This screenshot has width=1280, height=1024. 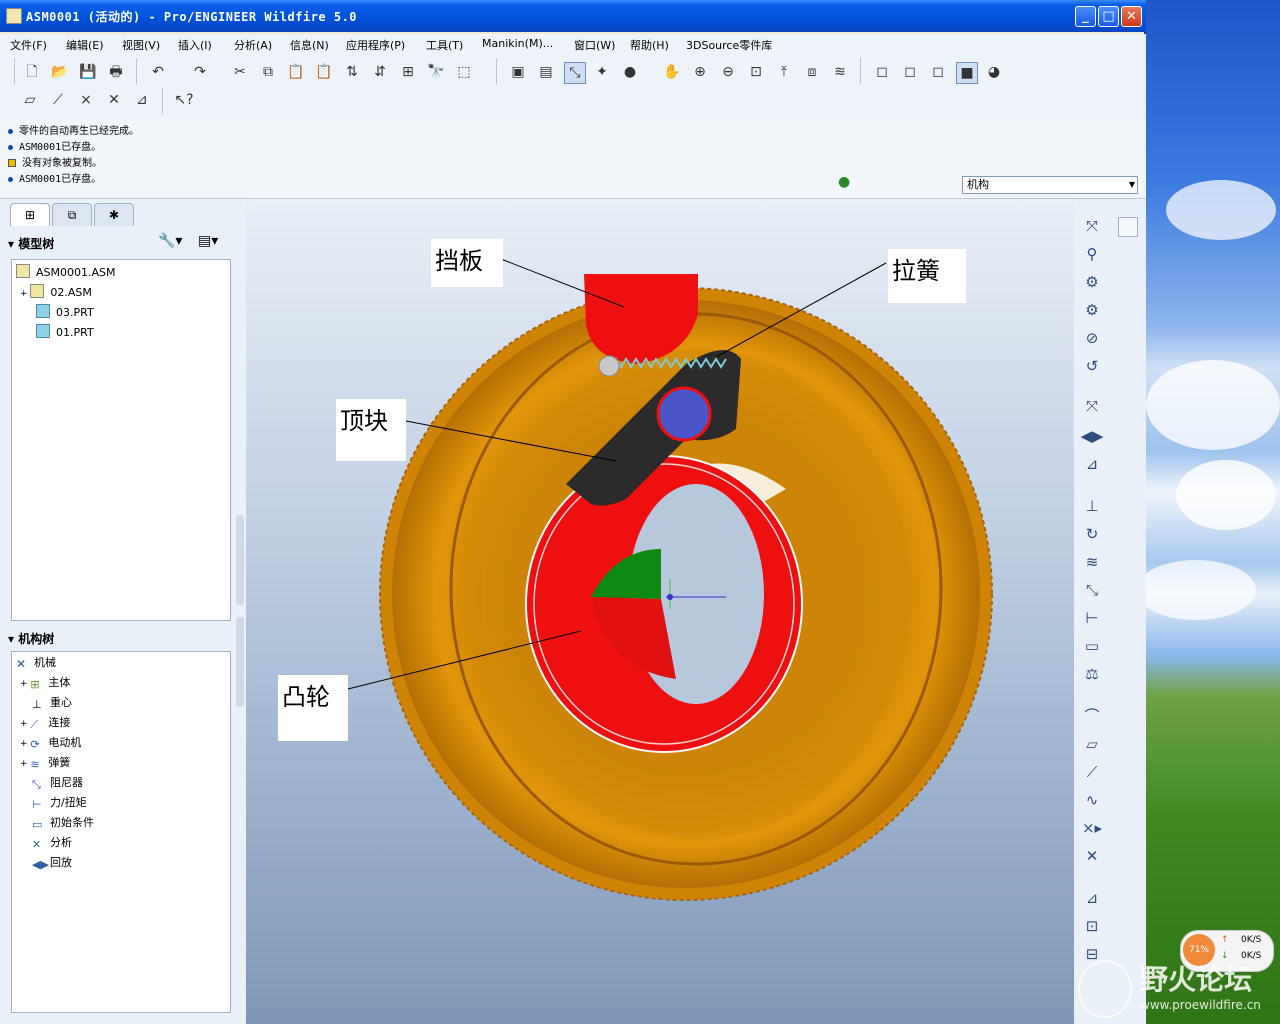 I want to click on refit-icon: ⊡, so click(x=756, y=72).